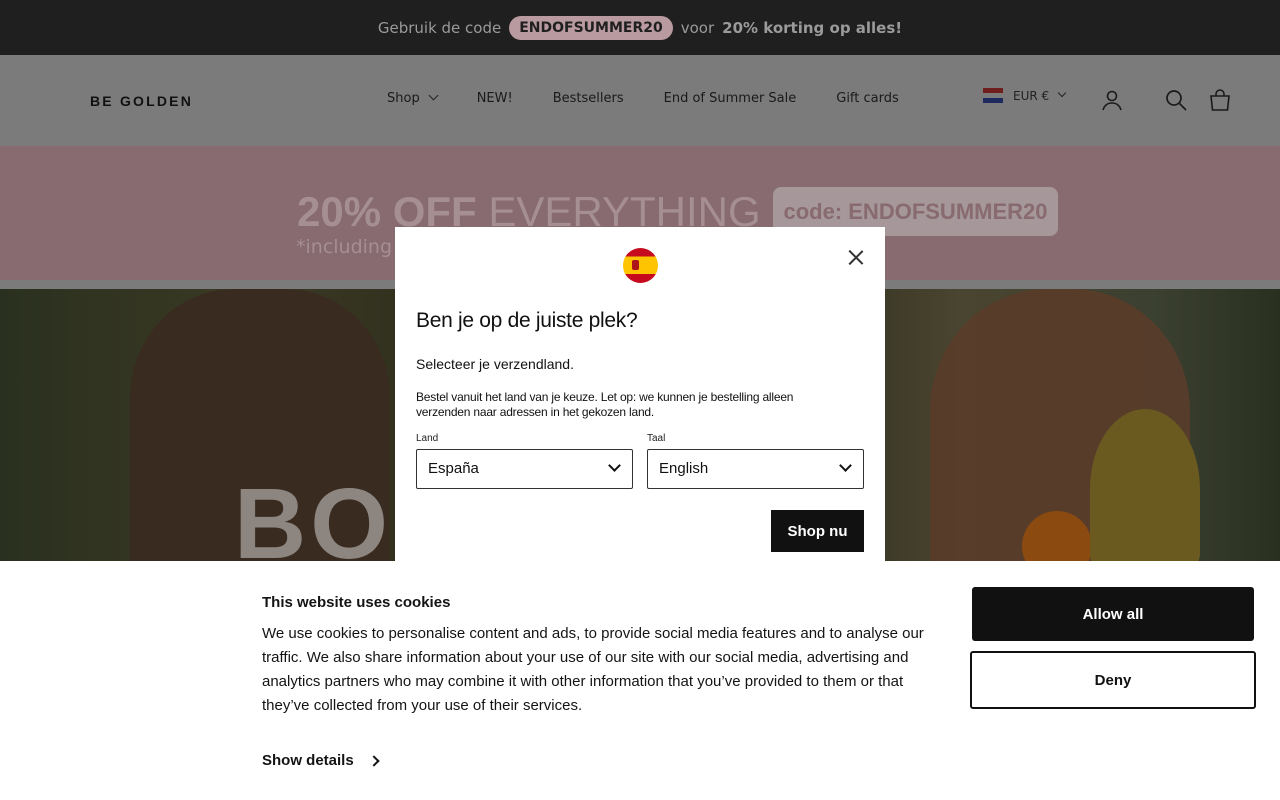 This screenshot has height=800, width=1280. I want to click on currency-selector: EUR €, so click(1025, 95).